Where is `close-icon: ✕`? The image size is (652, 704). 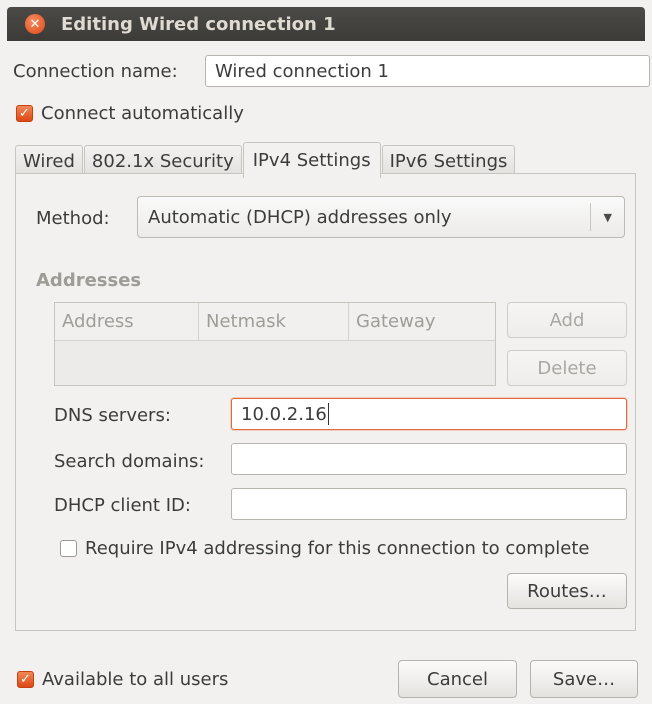
close-icon: ✕ is located at coordinates (35, 24).